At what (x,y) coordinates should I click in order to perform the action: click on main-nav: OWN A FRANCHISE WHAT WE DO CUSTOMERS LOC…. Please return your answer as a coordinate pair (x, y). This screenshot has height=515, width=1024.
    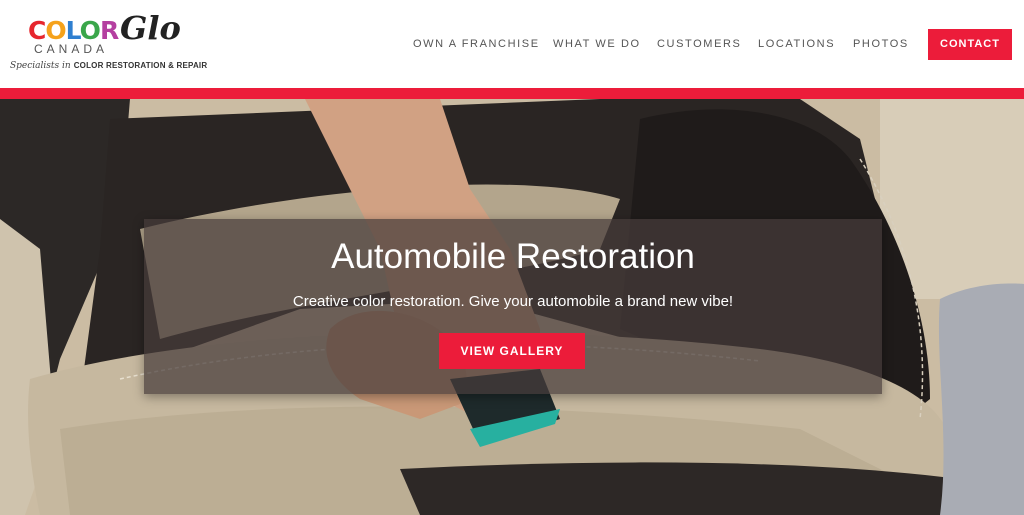
    Looking at the image, I should click on (512, 45).